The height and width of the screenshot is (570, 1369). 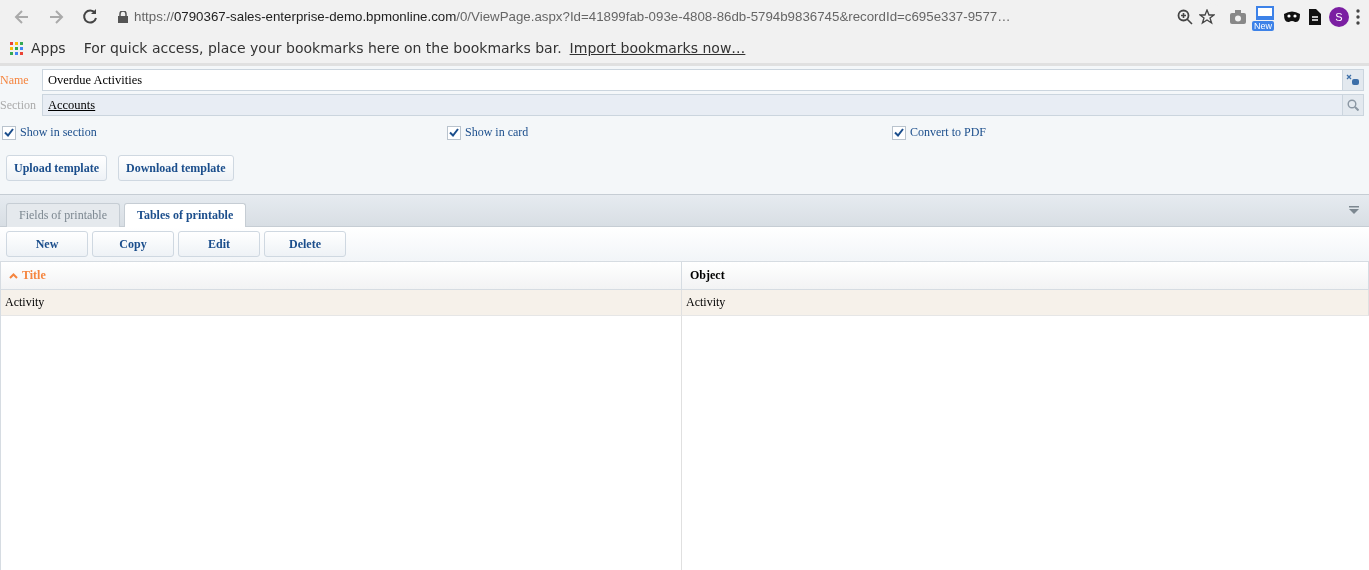 I want to click on mask-icon, so click(x=1292, y=16).